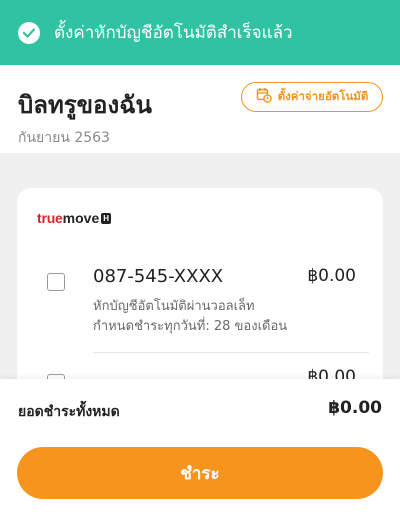 Image resolution: width=400 pixels, height=520 pixels. What do you see at coordinates (85, 105) in the screenshot?
I see `page-title: บิลทรูของฉัน` at bounding box center [85, 105].